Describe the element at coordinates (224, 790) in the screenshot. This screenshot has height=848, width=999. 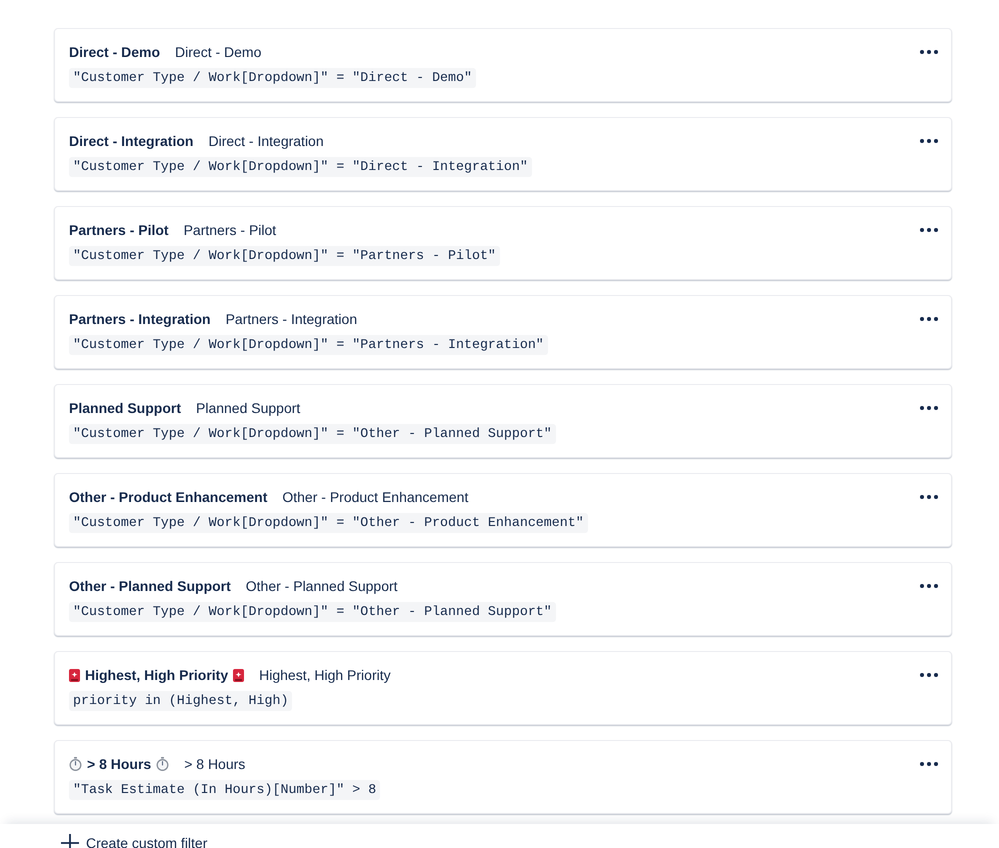
I see `filter-query: "Task Estimate (In Hours)[Number]" > 8` at that location.